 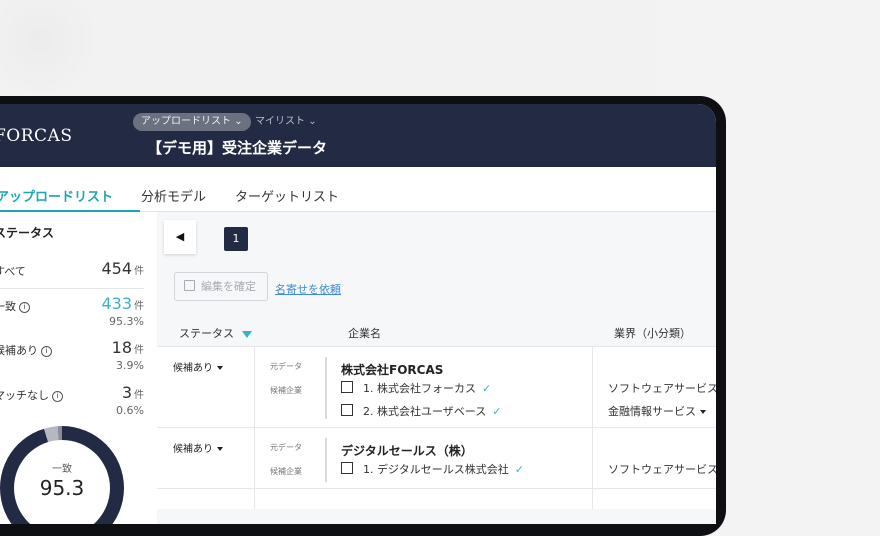 What do you see at coordinates (132, 392) in the screenshot?
I see `status-nomatch-count: 3件` at bounding box center [132, 392].